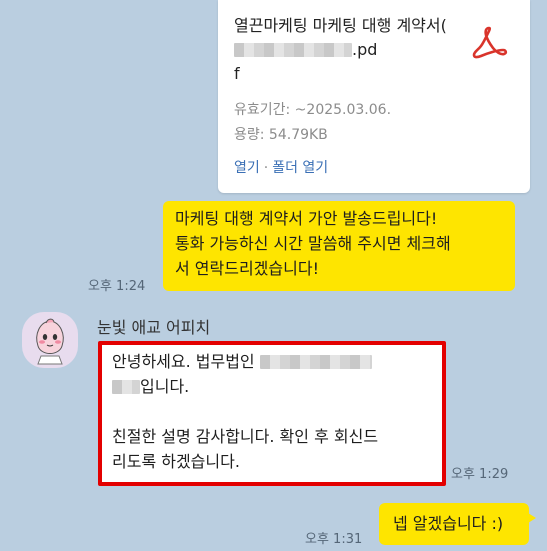 The image size is (547, 551). What do you see at coordinates (313, 110) in the screenshot?
I see `expiry-date: 유효기간: ~2025.03.06.` at bounding box center [313, 110].